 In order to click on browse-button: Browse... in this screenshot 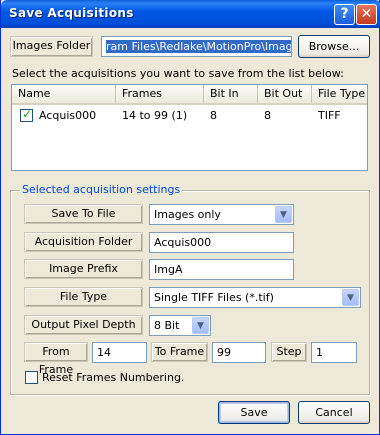, I will do `click(334, 46)`.